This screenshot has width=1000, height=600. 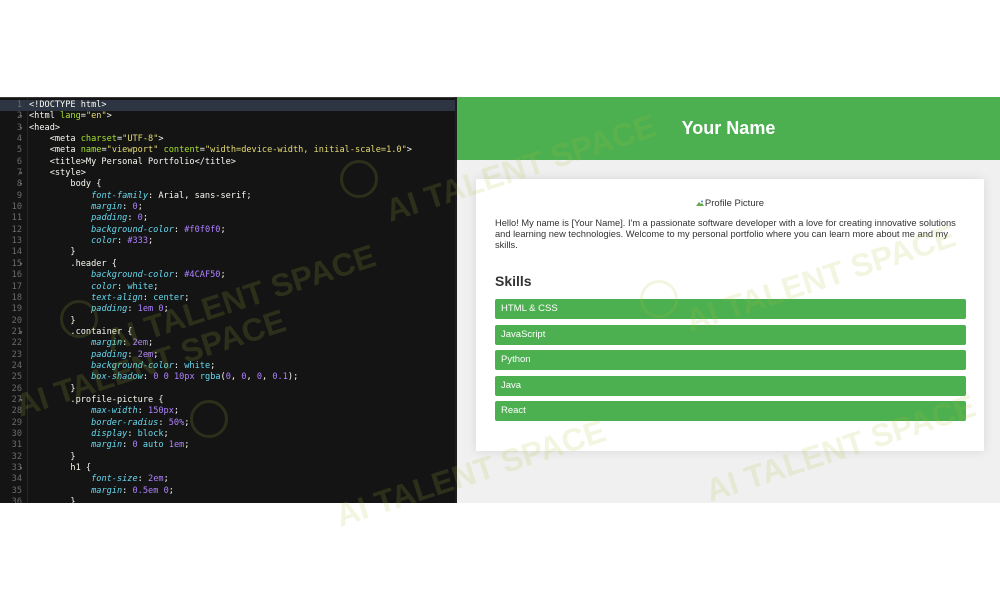 What do you see at coordinates (227, 321) in the screenshot?
I see `code-line: 20 }` at bounding box center [227, 321].